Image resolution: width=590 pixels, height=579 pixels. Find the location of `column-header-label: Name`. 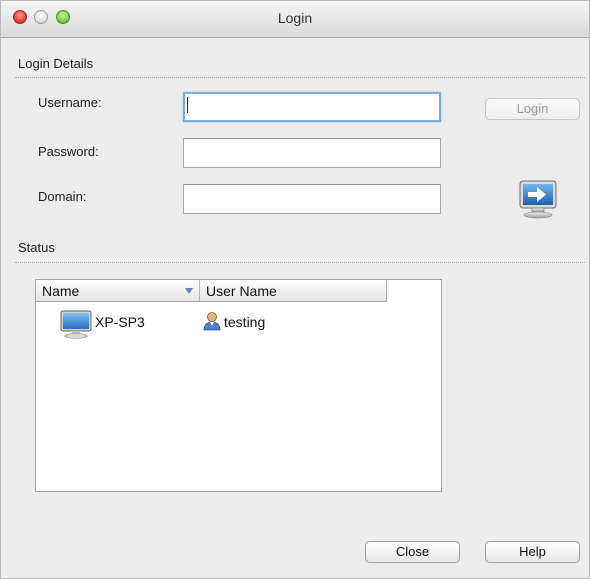

column-header-label: Name is located at coordinates (61, 291).